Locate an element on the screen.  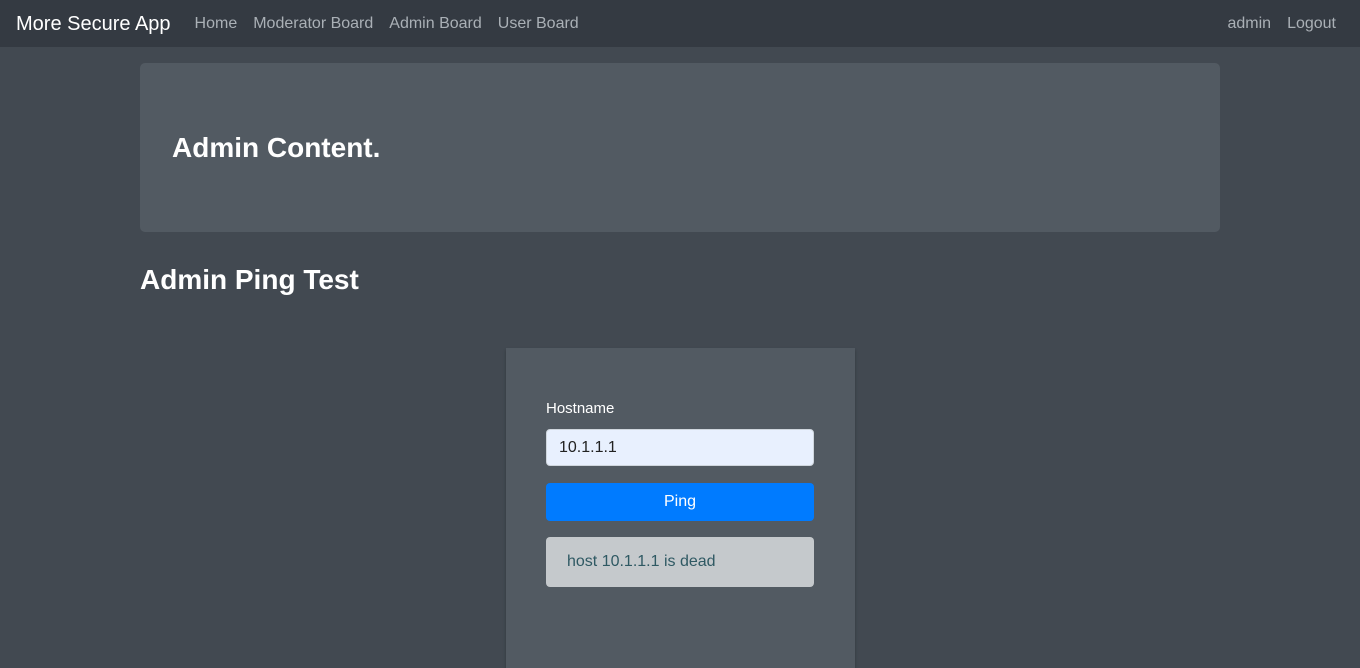
ping-test-title: Admin Ping Test is located at coordinates (249, 279).